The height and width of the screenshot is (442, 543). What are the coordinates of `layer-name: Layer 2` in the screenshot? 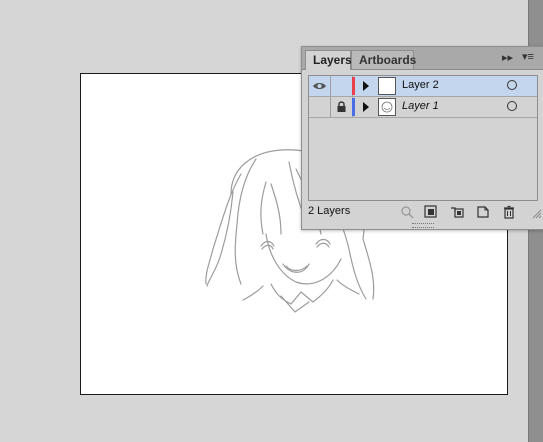 It's located at (420, 85).